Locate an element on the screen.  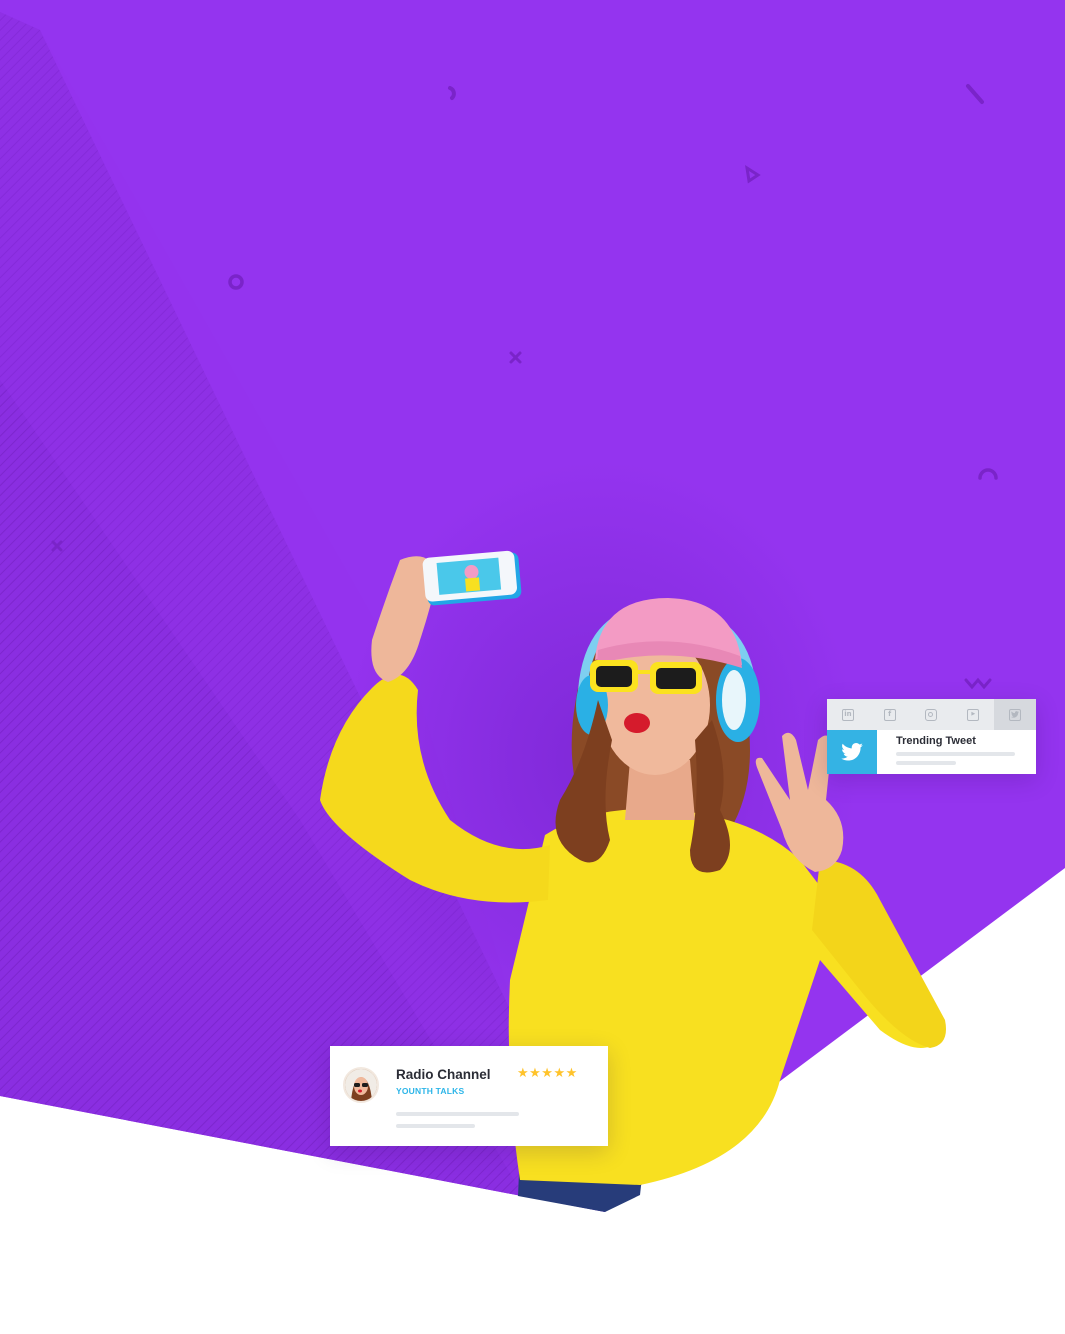
tab-youtube: ▶ is located at coordinates (973, 714).